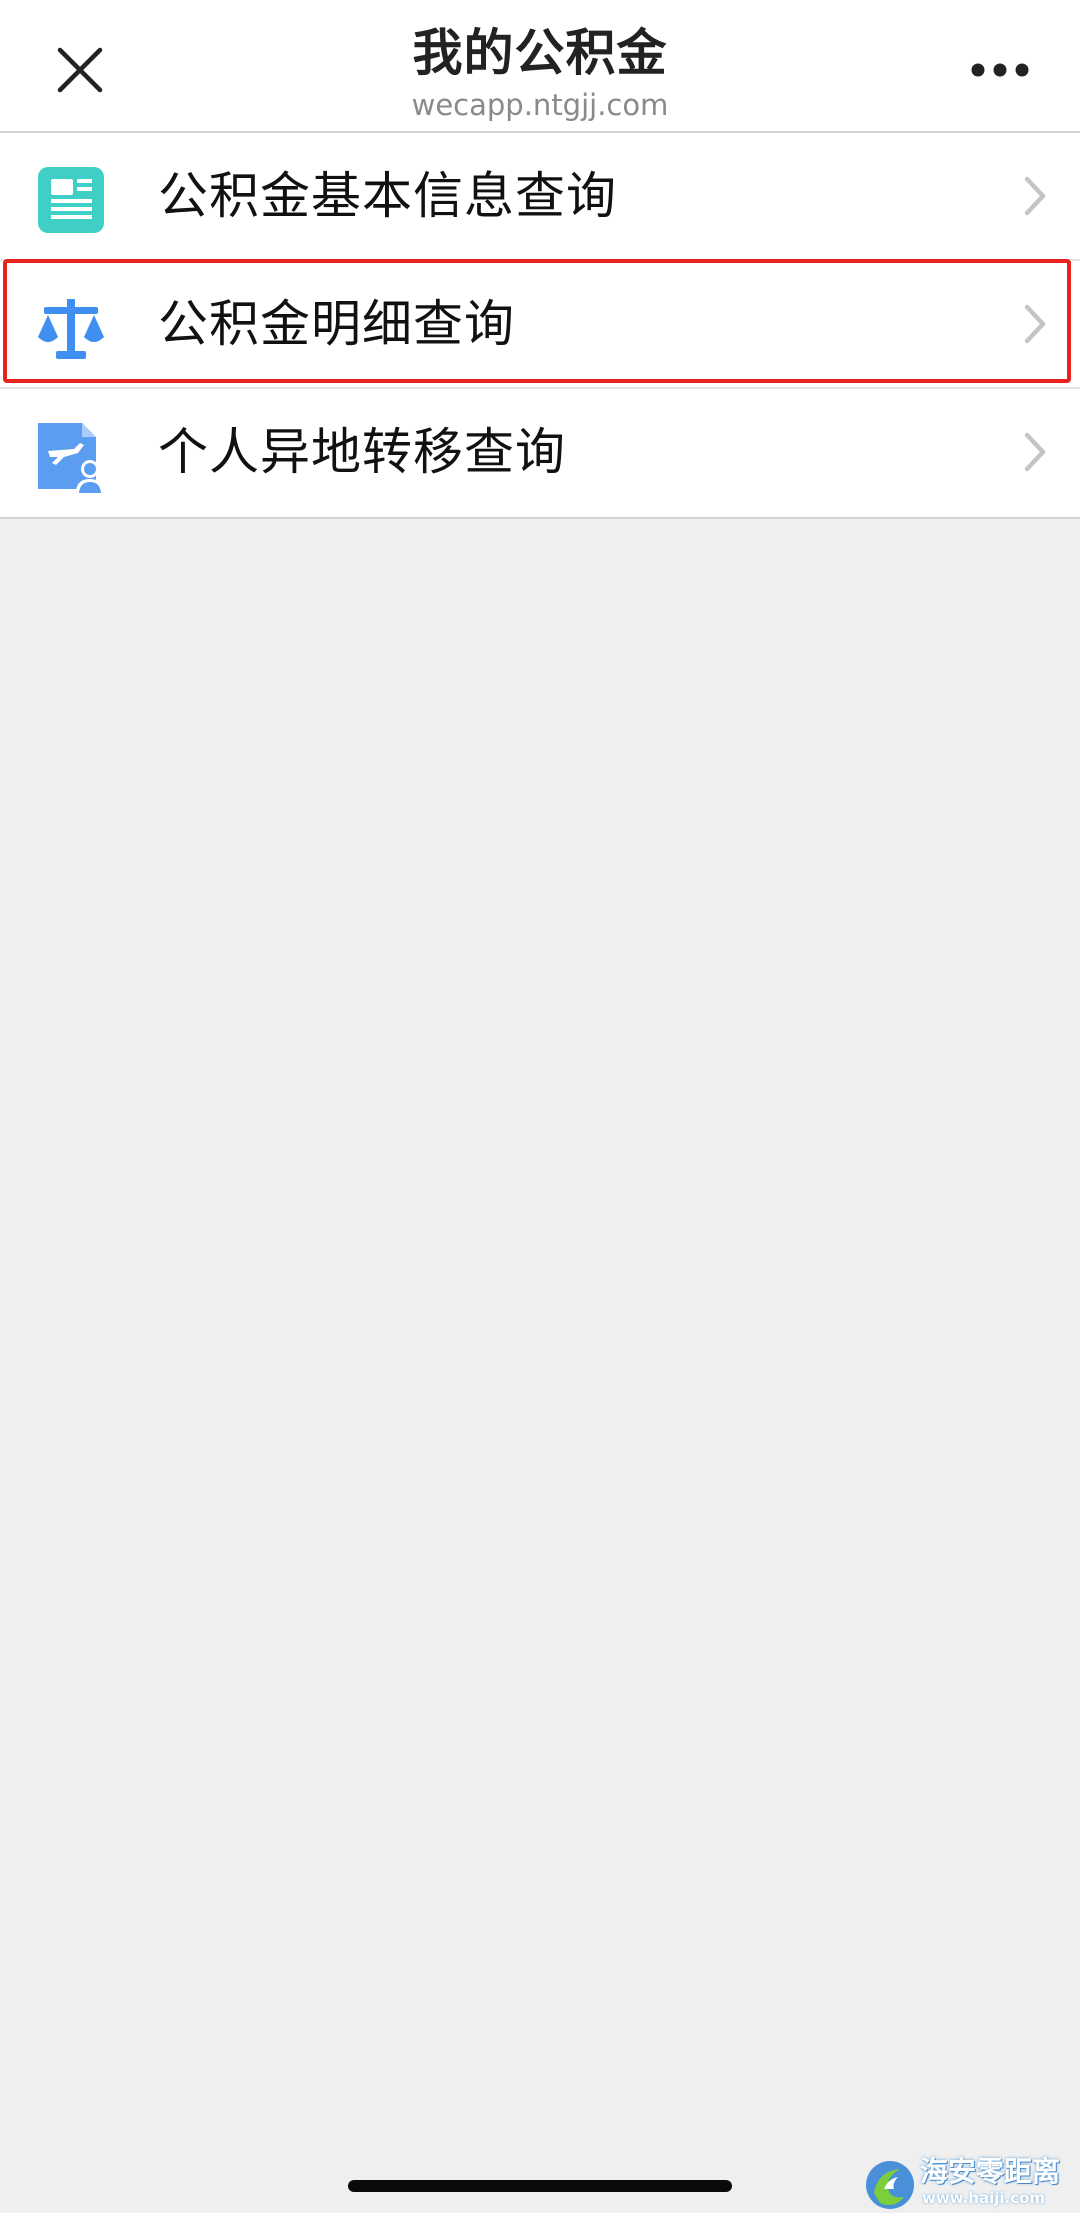 This screenshot has width=1080, height=2213. What do you see at coordinates (890, 2185) in the screenshot?
I see `watermark-logo-icon` at bounding box center [890, 2185].